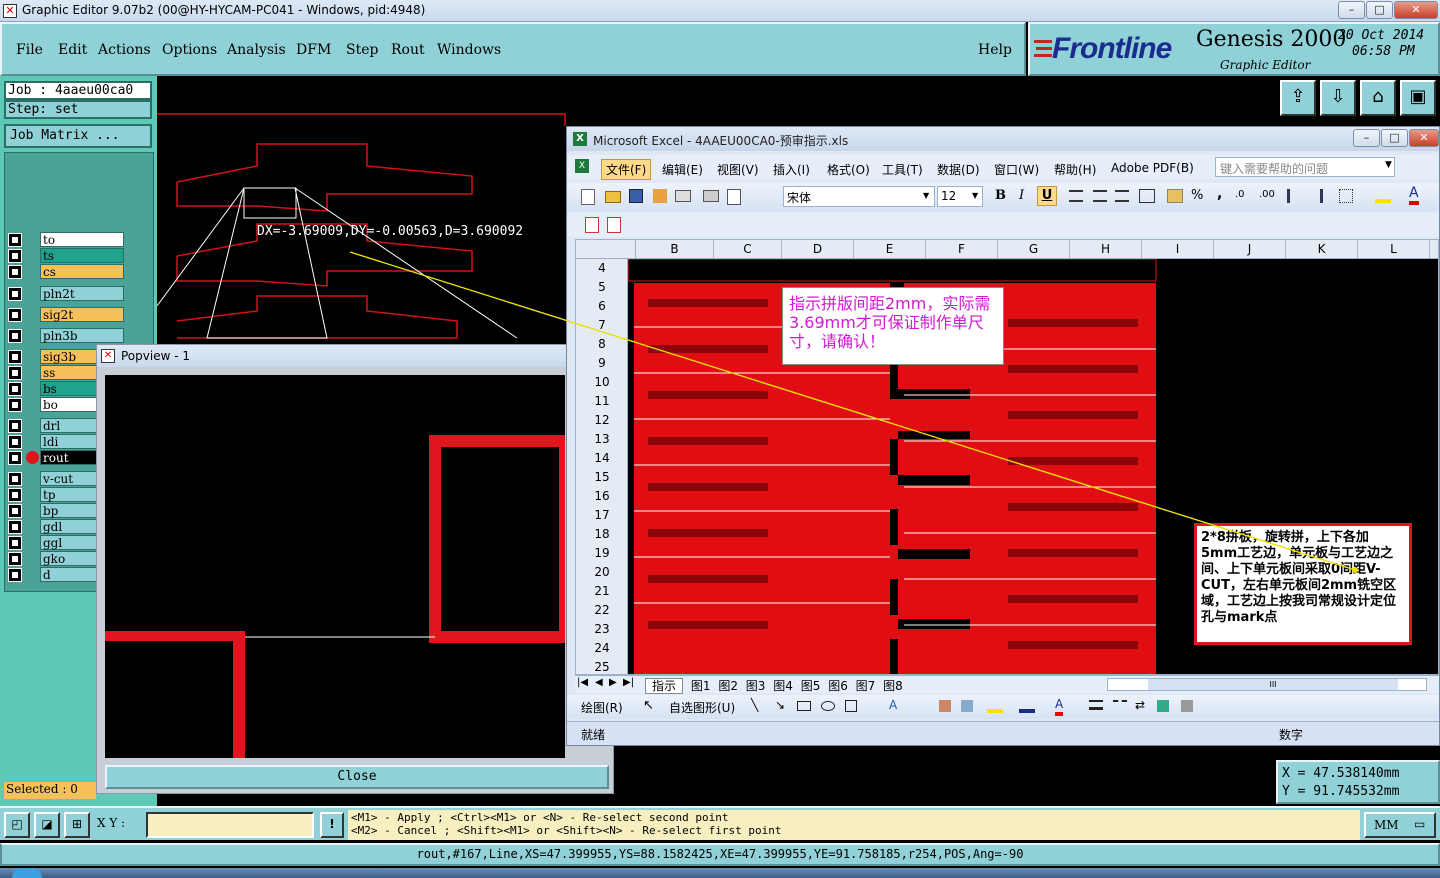  Describe the element at coordinates (47, 825) in the screenshot. I see `measure-mode-icon: ◪` at that location.